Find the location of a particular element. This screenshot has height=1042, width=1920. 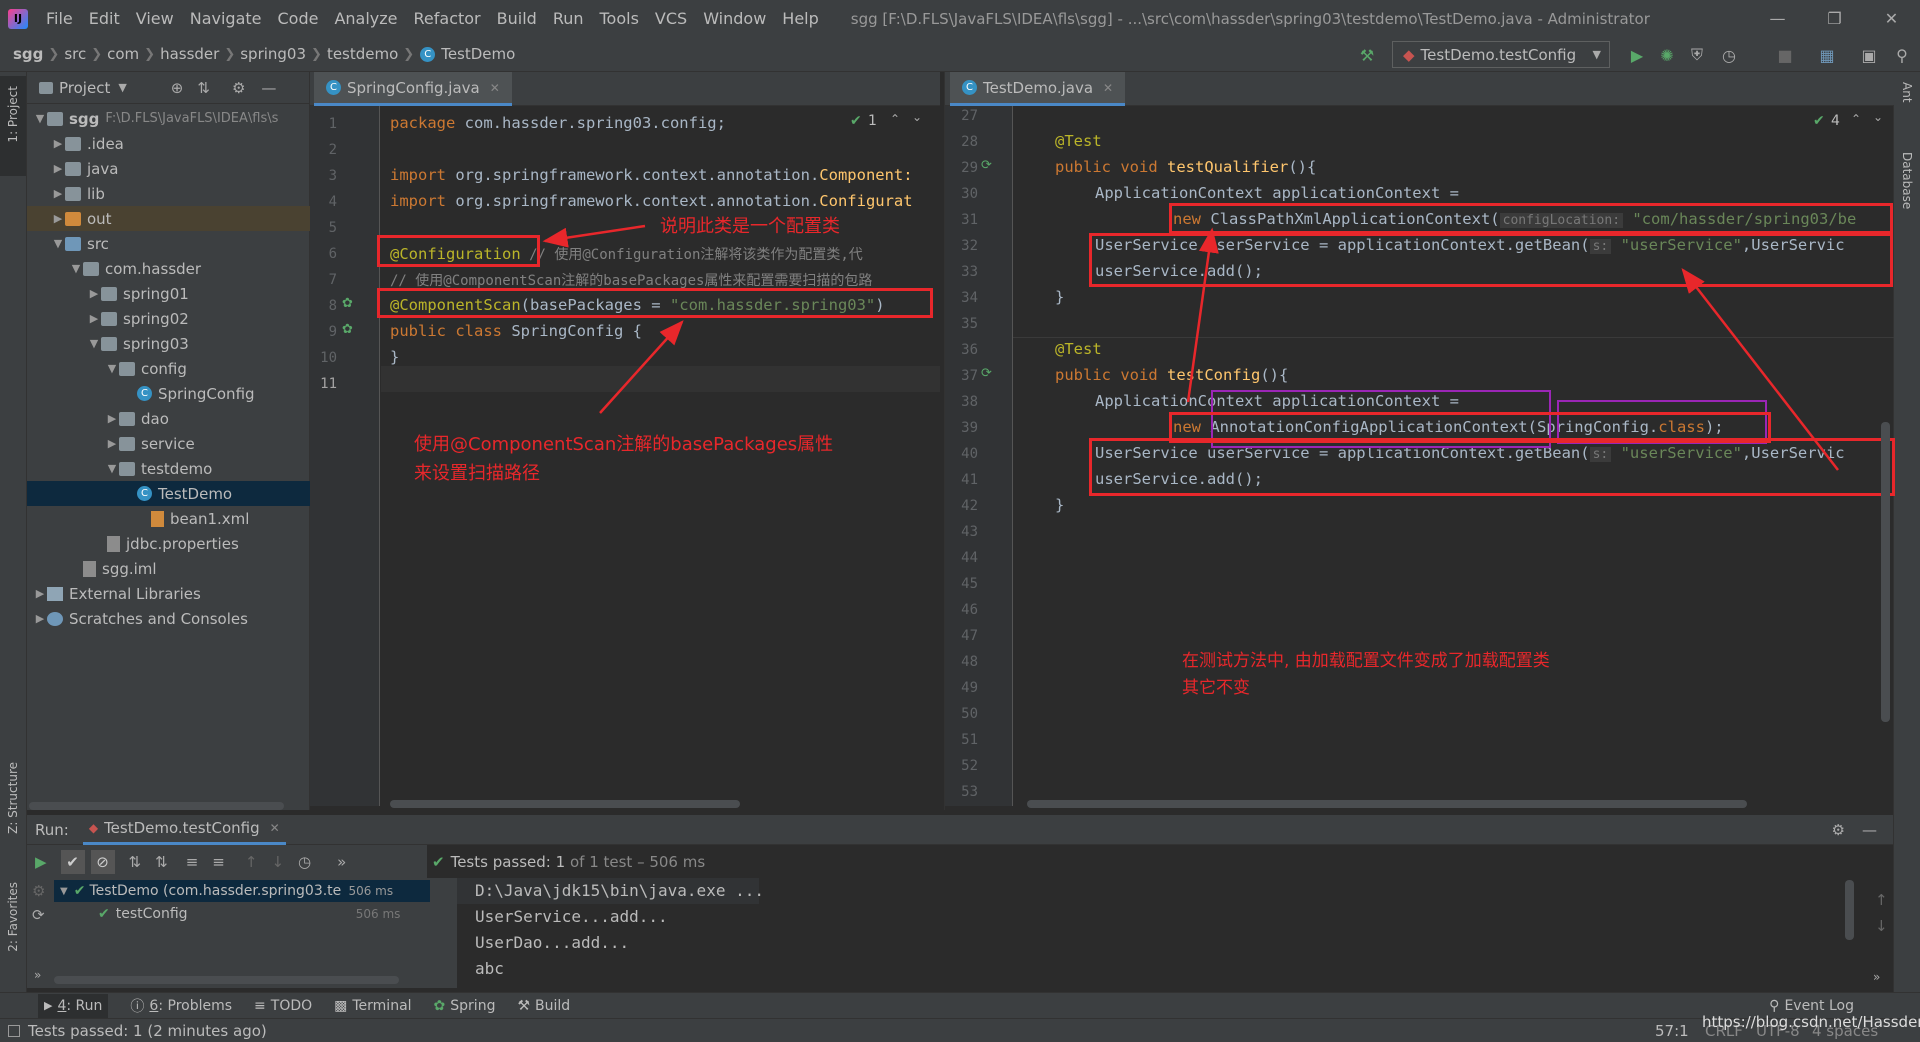

tool-tab-spring: ✿ Spring is located at coordinates (465, 1006).